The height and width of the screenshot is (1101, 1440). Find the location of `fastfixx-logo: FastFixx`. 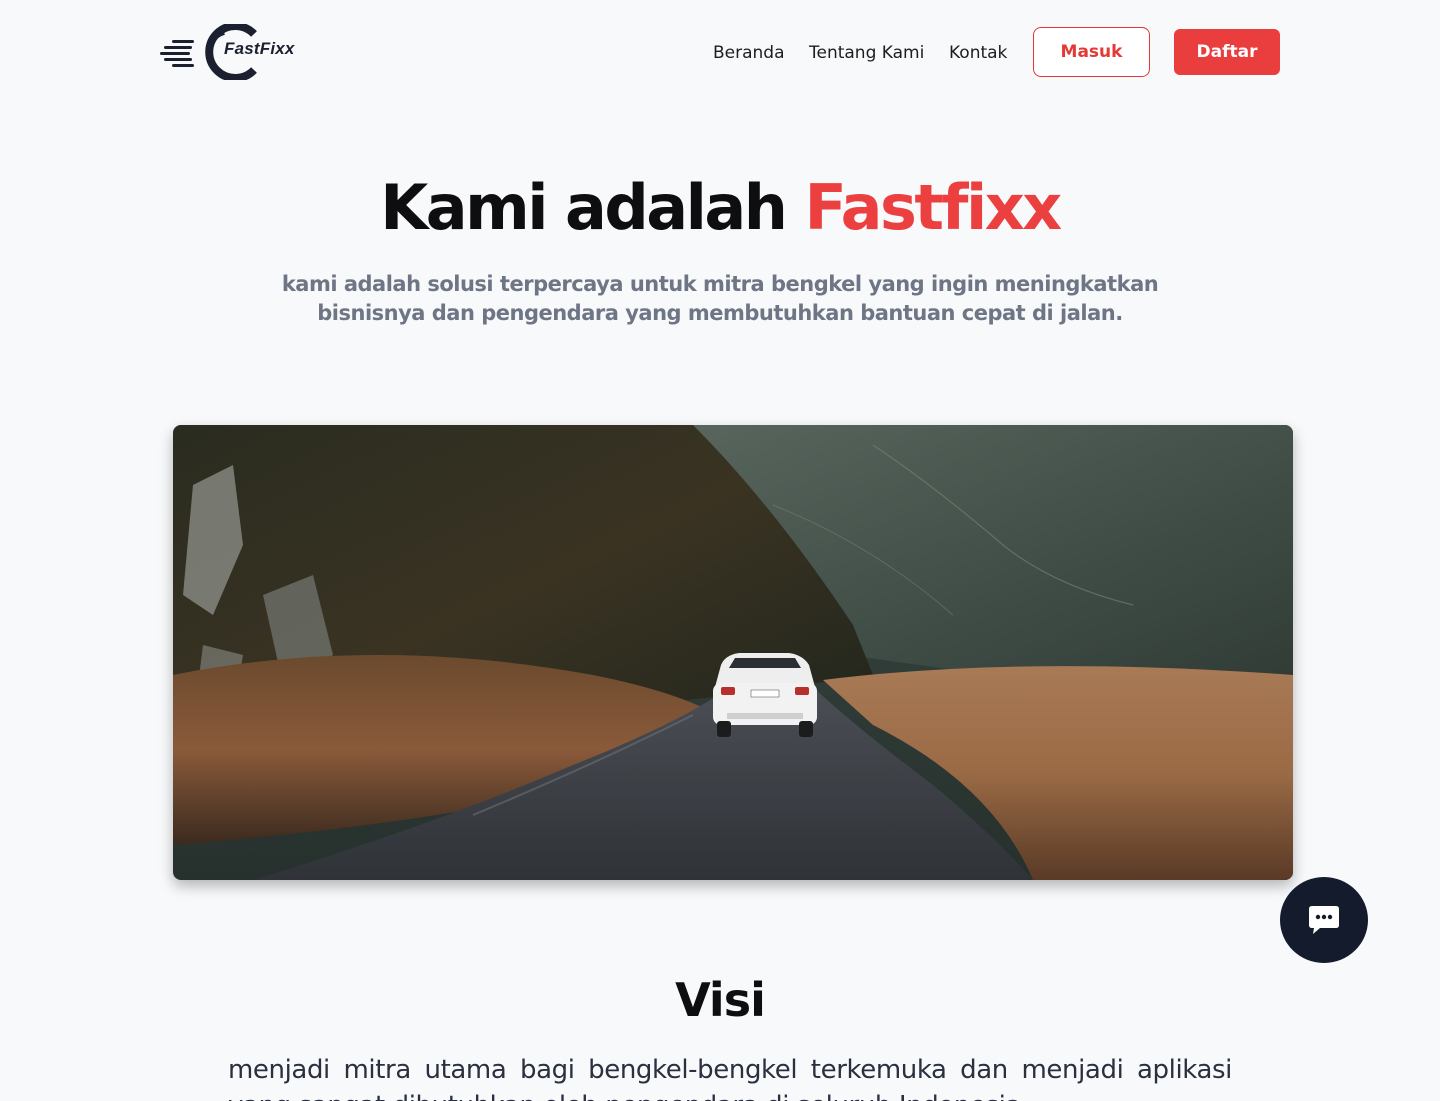

fastfixx-logo: FastFixx is located at coordinates (230, 52).